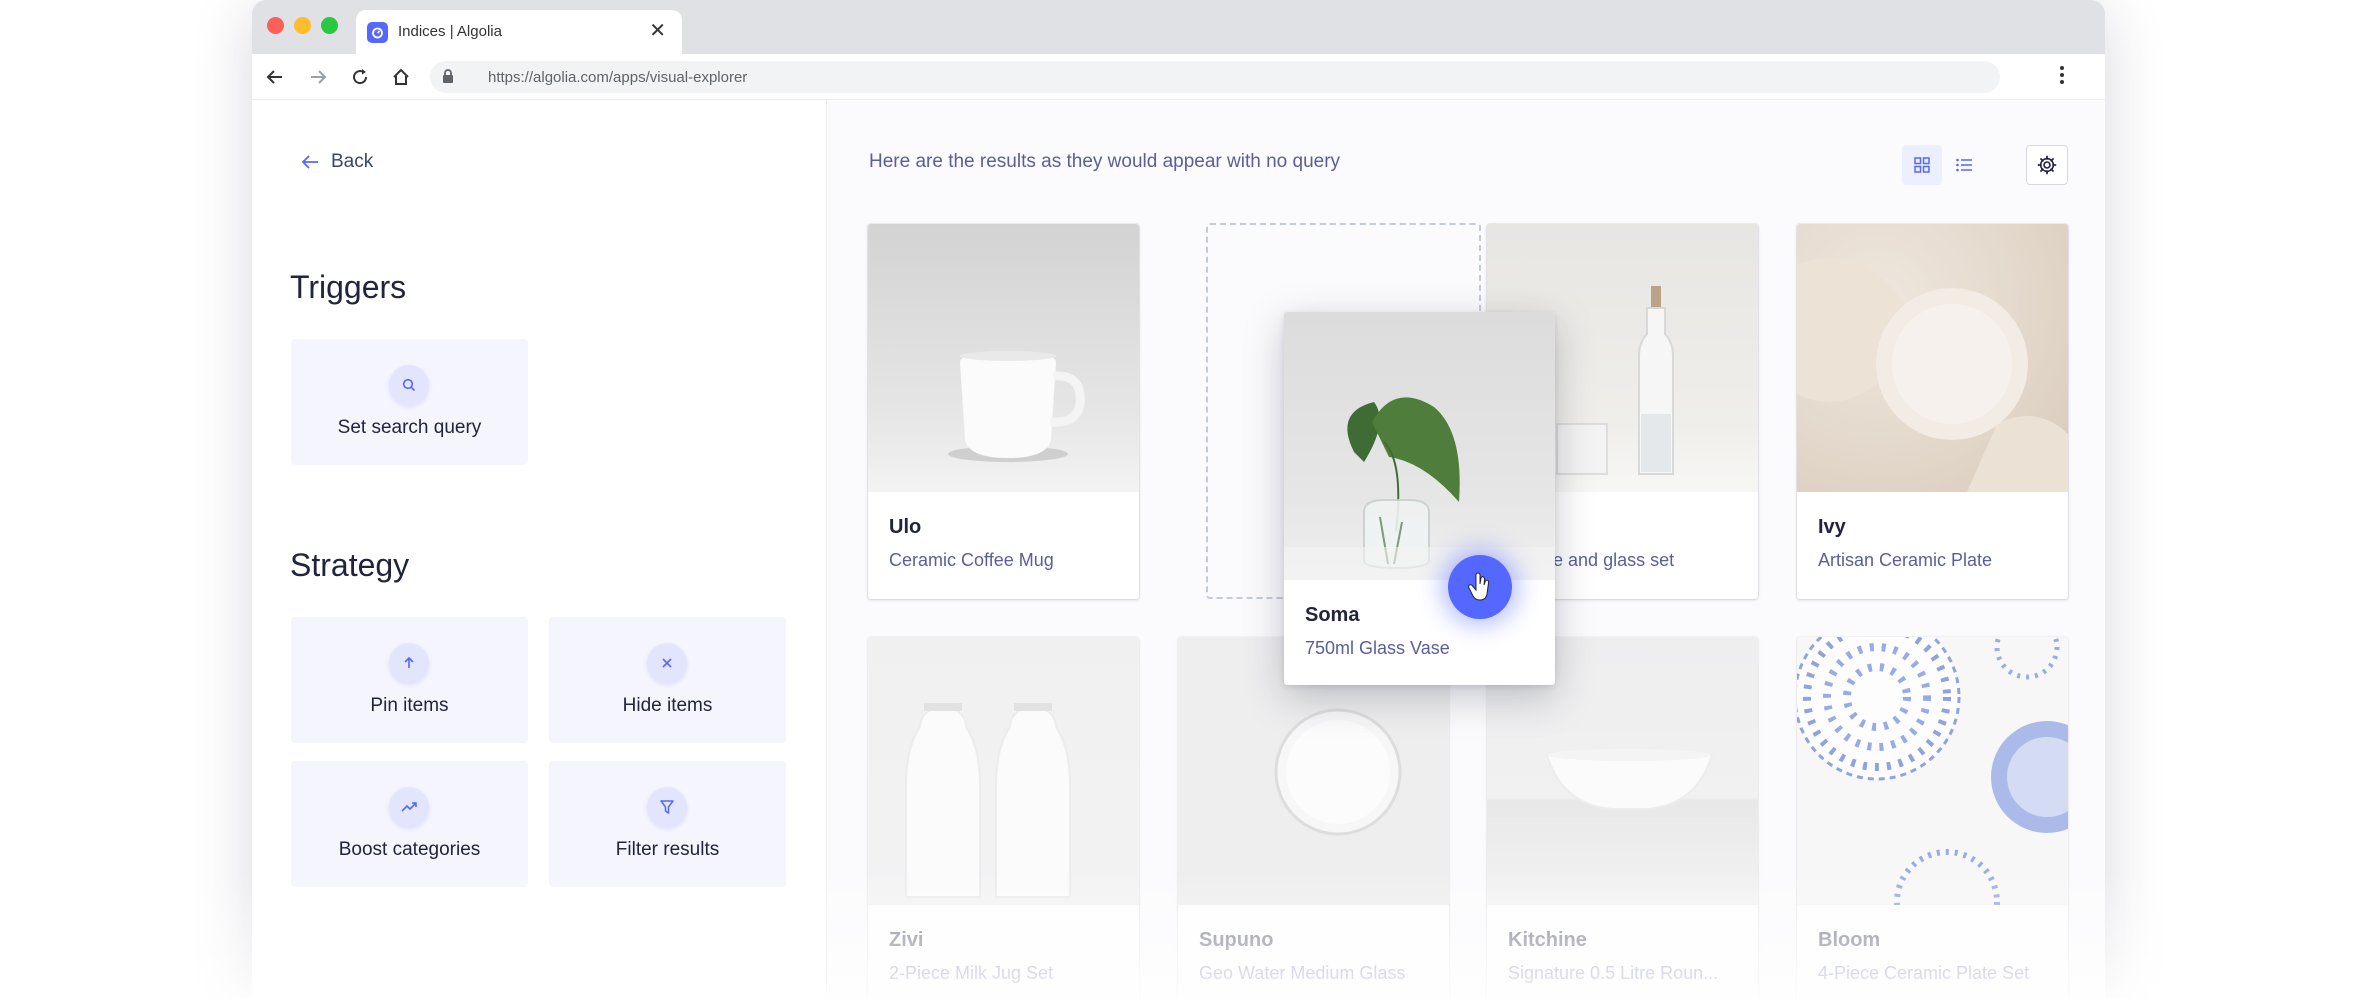 The width and height of the screenshot is (2372, 998). What do you see at coordinates (2047, 165) in the screenshot?
I see `settings-gear-icon` at bounding box center [2047, 165].